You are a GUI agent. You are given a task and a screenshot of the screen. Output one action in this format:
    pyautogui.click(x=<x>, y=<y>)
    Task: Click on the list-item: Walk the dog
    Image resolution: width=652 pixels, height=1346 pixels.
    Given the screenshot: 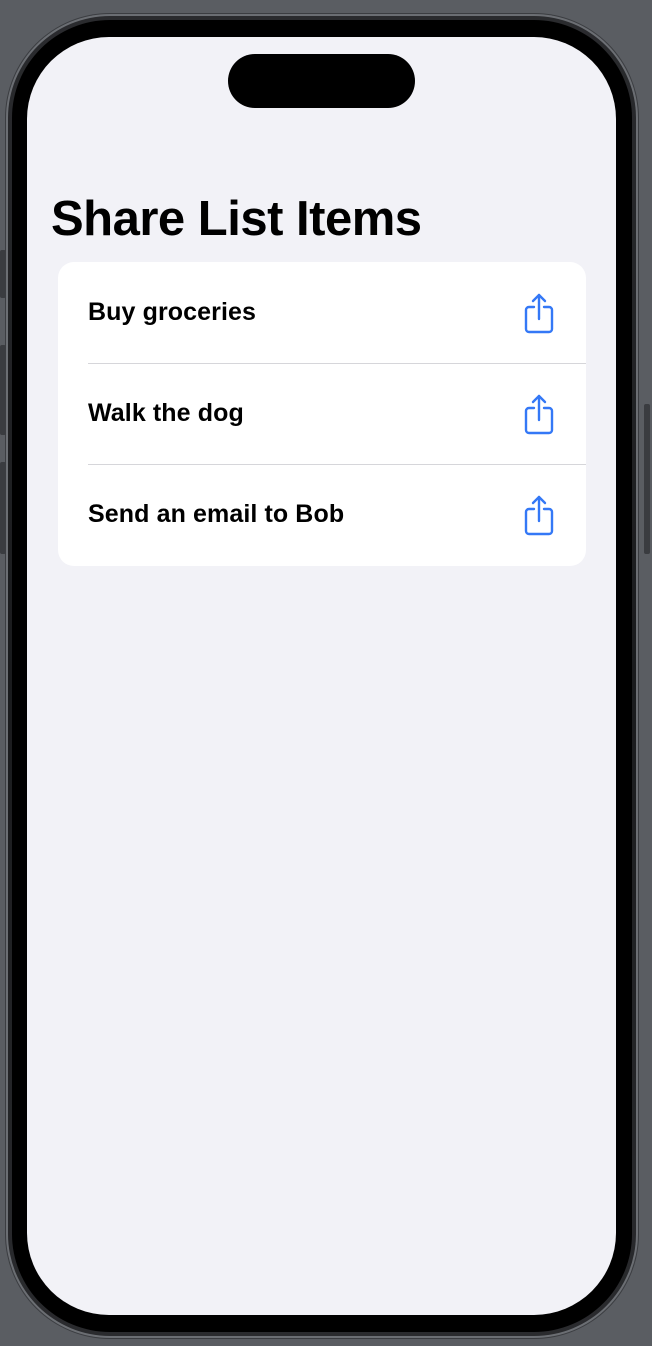 What is the action you would take?
    pyautogui.click(x=322, y=413)
    